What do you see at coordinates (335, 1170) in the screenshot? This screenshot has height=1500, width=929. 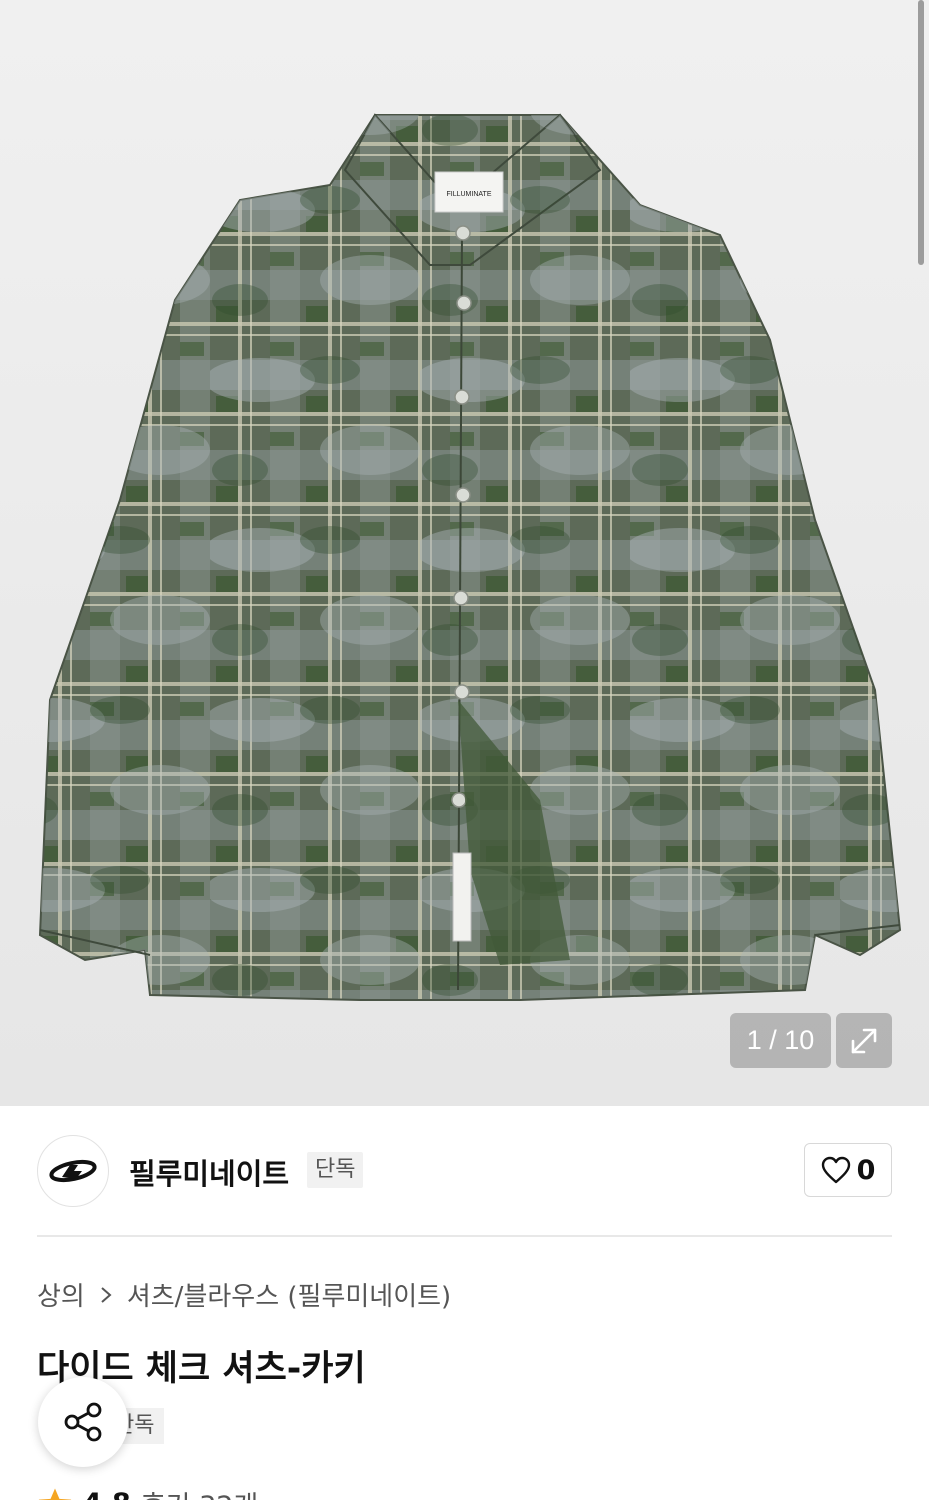 I see `exclusive-badge: 단독` at bounding box center [335, 1170].